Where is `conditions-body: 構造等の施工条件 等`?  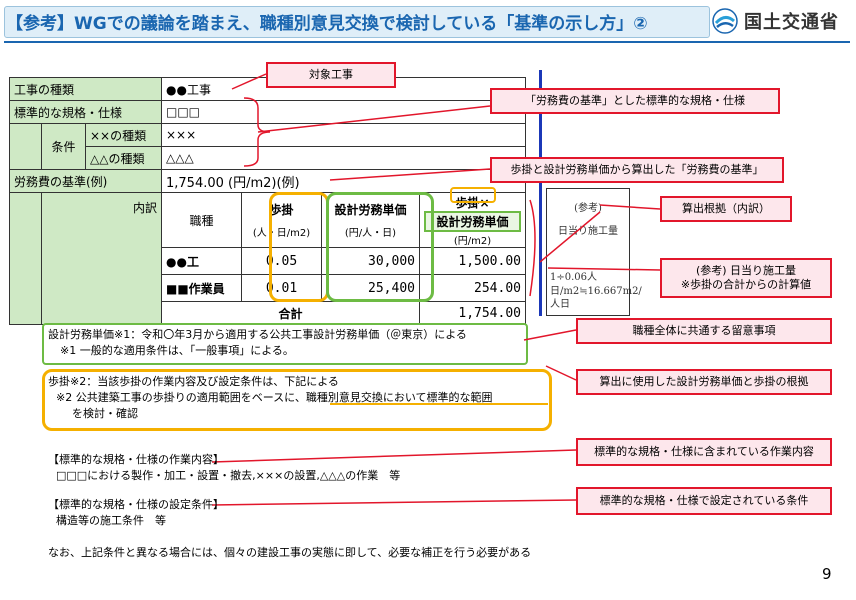
conditions-body: 構造等の施工条件 等 is located at coordinates (111, 520).